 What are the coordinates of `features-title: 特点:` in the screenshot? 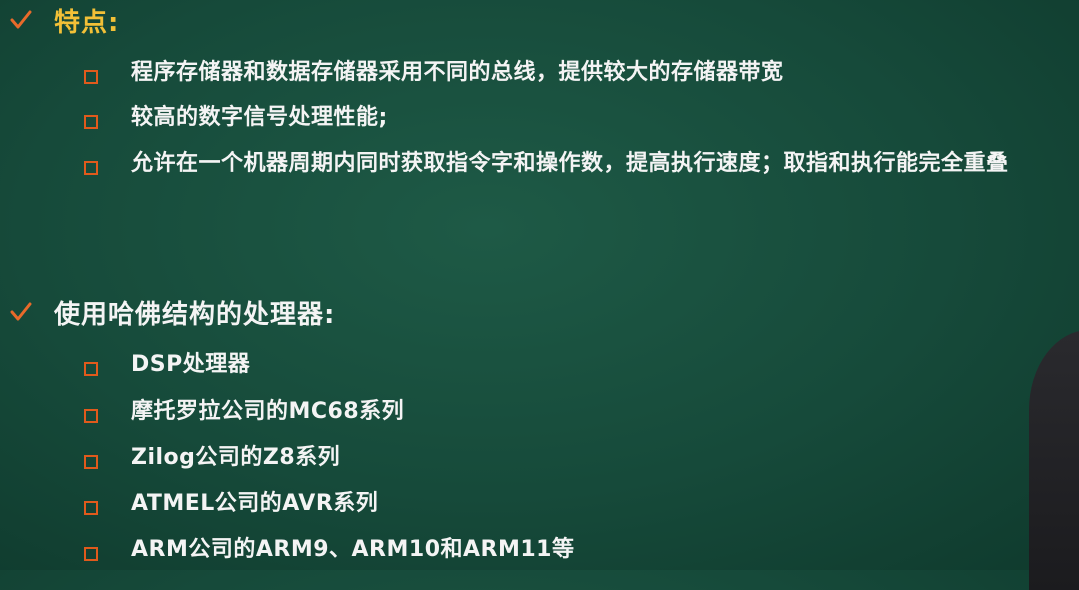 It's located at (87, 22).